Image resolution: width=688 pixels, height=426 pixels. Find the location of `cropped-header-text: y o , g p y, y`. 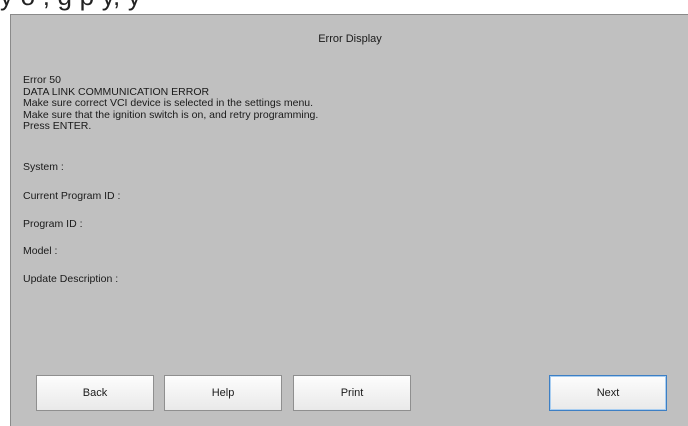

cropped-header-text: y o , g p y, y is located at coordinates (70, 6).